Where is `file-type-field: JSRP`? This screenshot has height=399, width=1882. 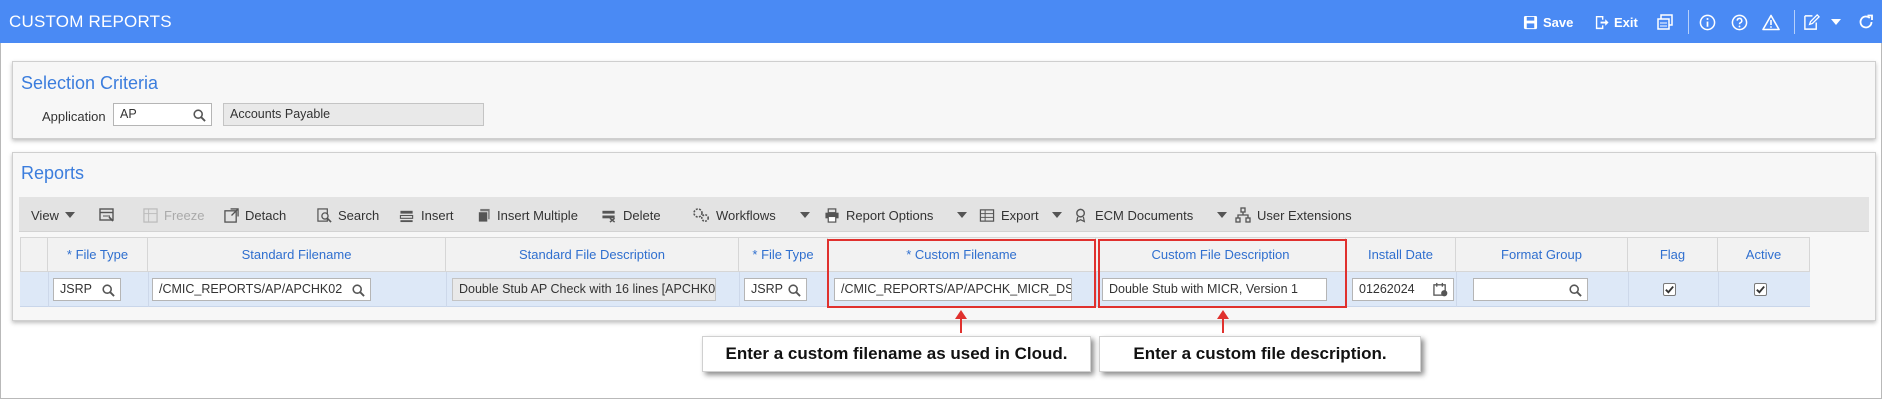
file-type-field: JSRP is located at coordinates (87, 289).